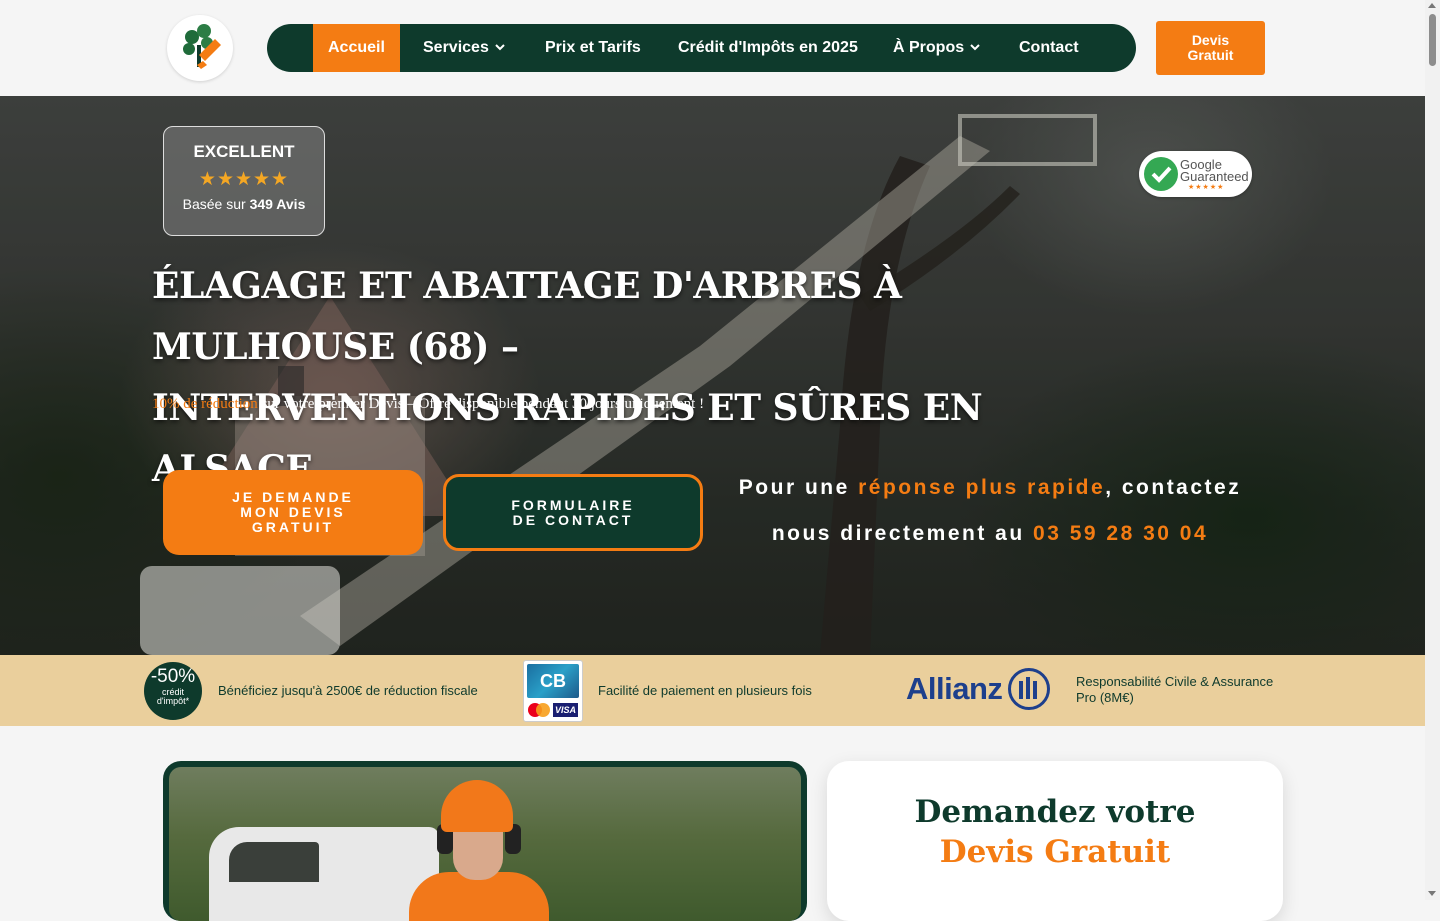 This screenshot has width=1440, height=921. I want to click on devis-gratuit-button: Devis Gratuit, so click(1210, 48).